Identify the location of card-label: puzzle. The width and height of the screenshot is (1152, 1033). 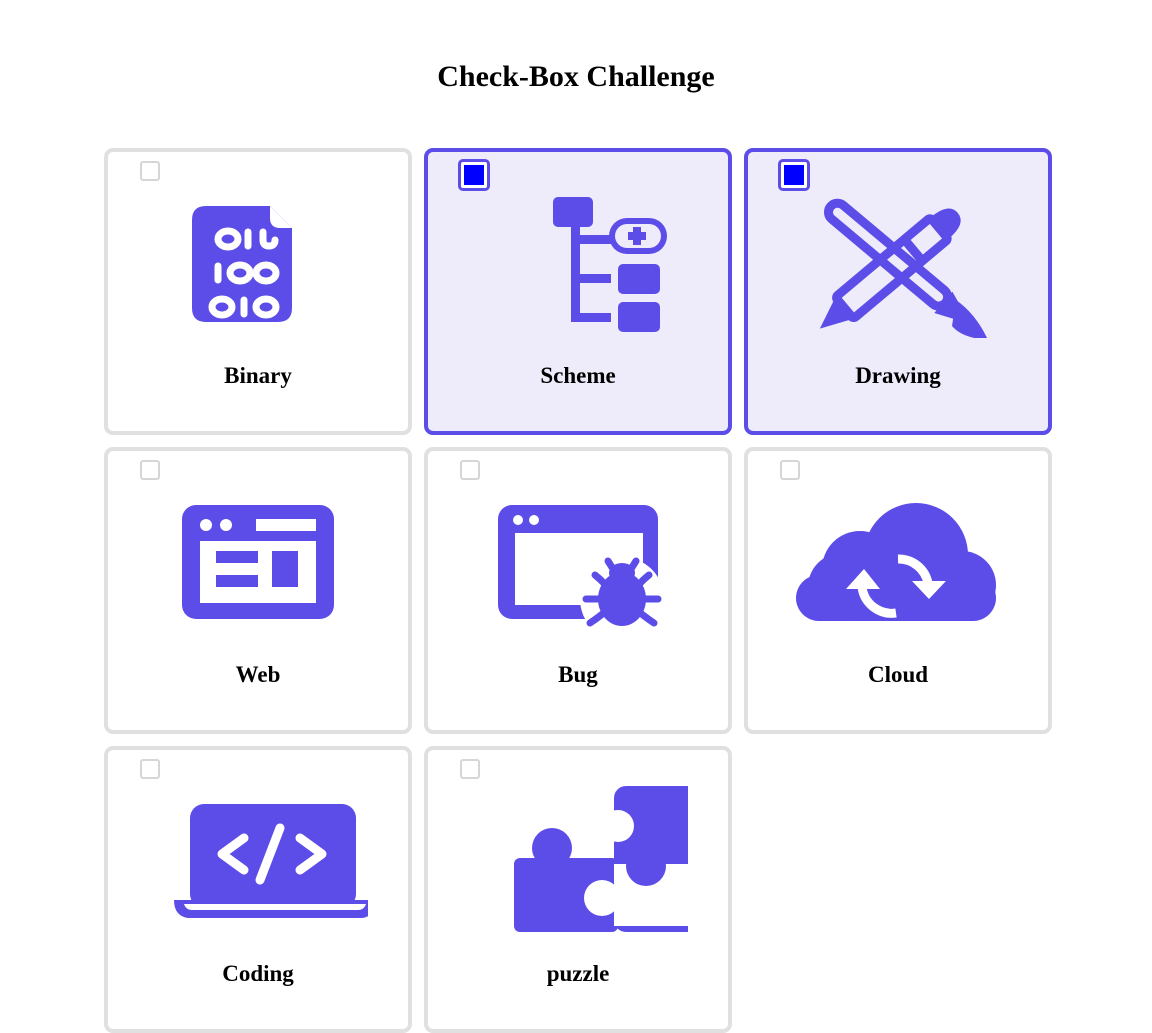
(578, 973).